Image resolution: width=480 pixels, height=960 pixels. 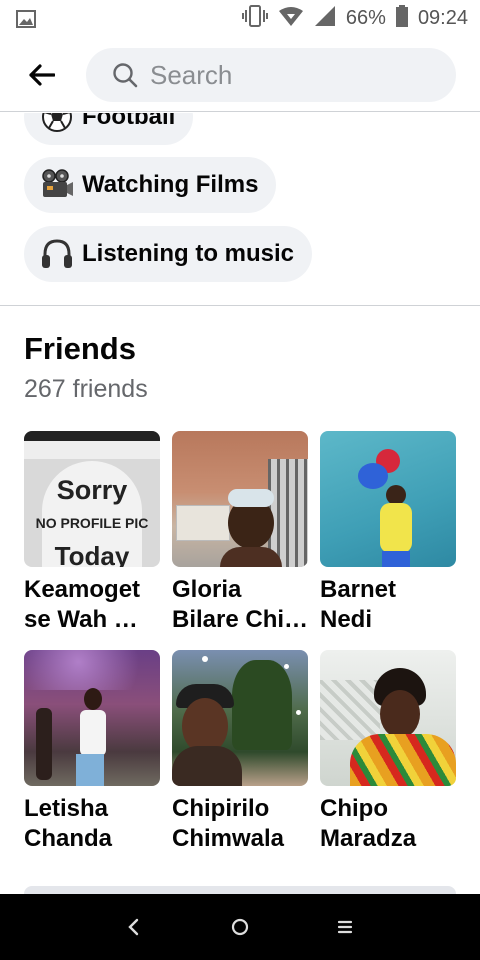 What do you see at coordinates (134, 927) in the screenshot?
I see `nav-back-icon` at bounding box center [134, 927].